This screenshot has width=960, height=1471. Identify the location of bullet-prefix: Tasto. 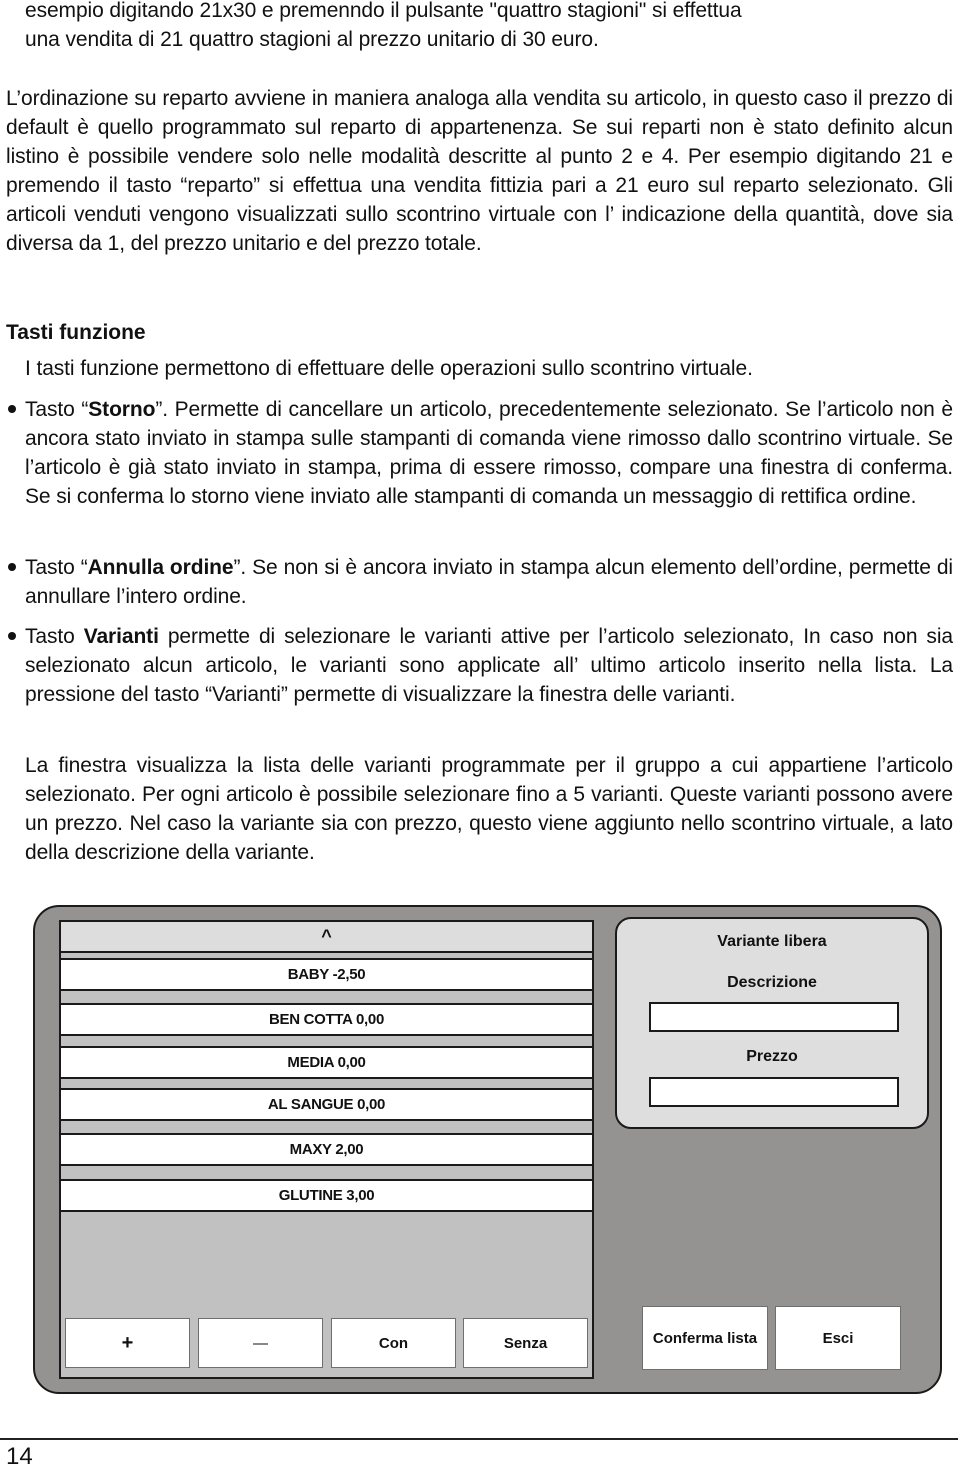
(54, 636).